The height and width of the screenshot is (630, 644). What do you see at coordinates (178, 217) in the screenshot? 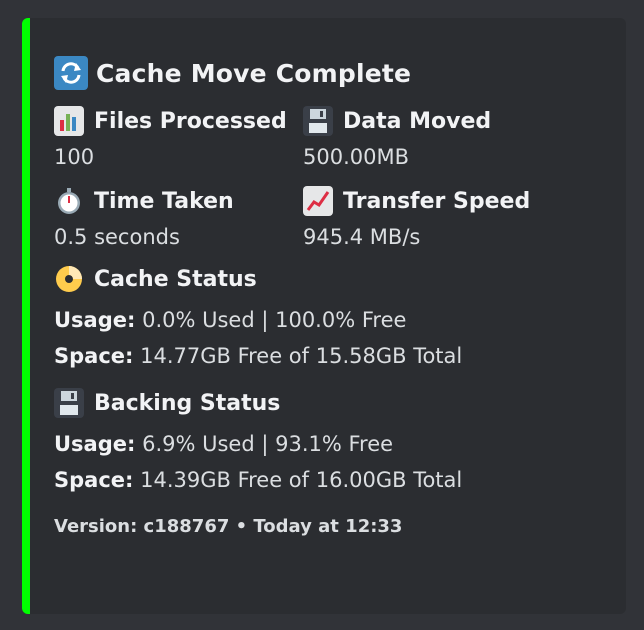
I see `field-time-taken: Time Taken 0.5 seconds` at bounding box center [178, 217].